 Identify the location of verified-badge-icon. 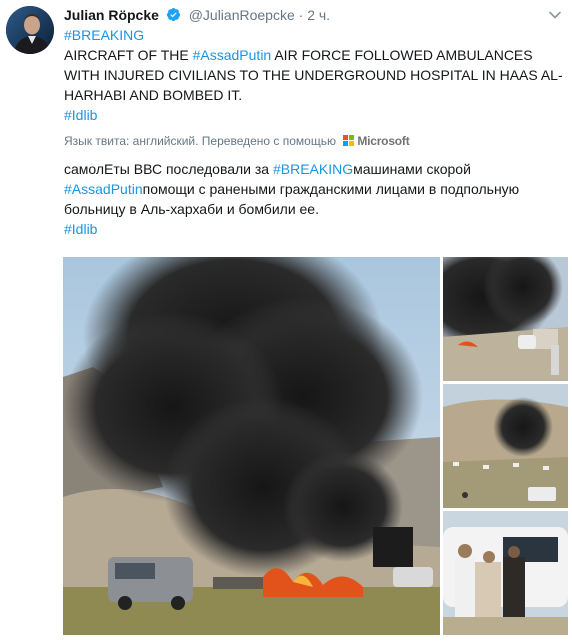
(173, 14).